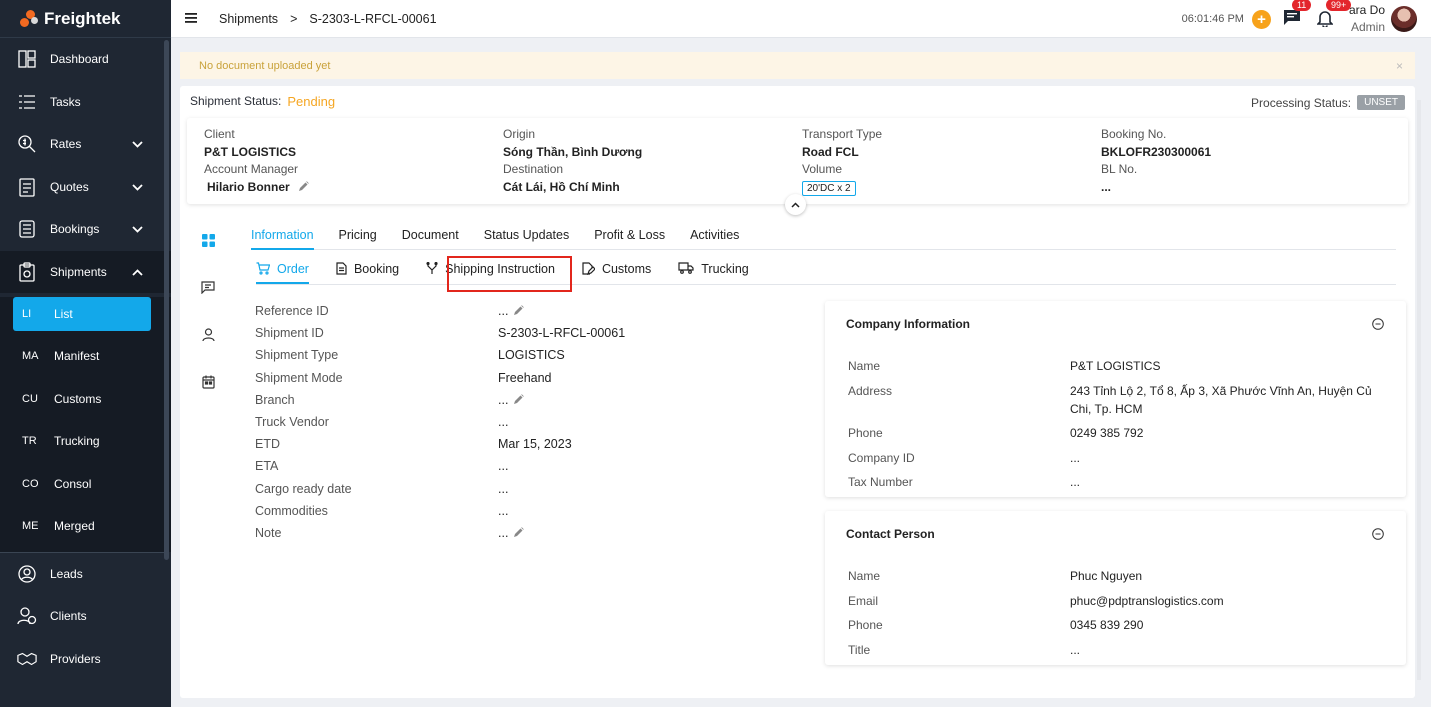 This screenshot has height=707, width=1431. Describe the element at coordinates (890, 534) in the screenshot. I see `card-title: Contact Person` at that location.